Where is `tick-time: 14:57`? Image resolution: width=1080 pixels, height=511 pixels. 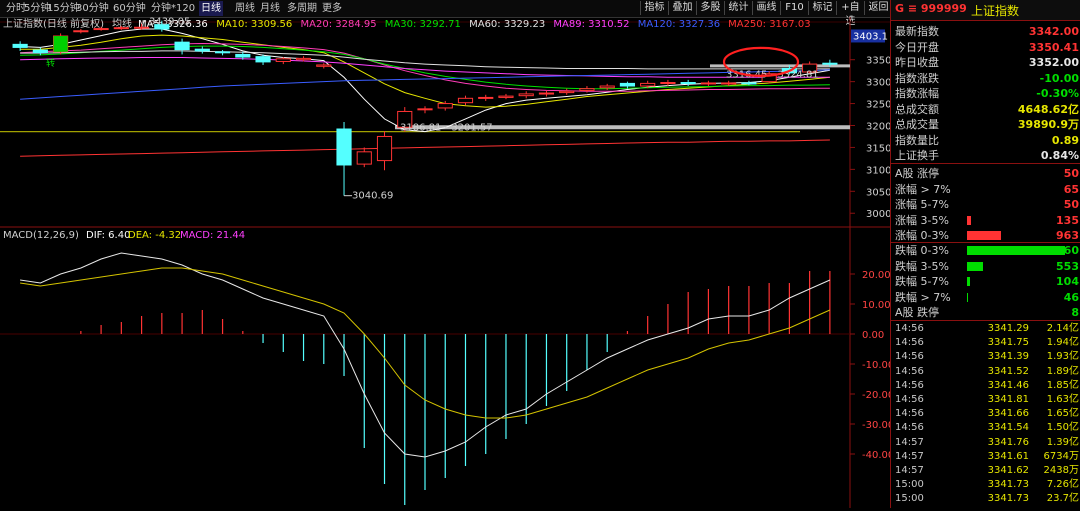
tick-time: 14:57 is located at coordinates (909, 470).